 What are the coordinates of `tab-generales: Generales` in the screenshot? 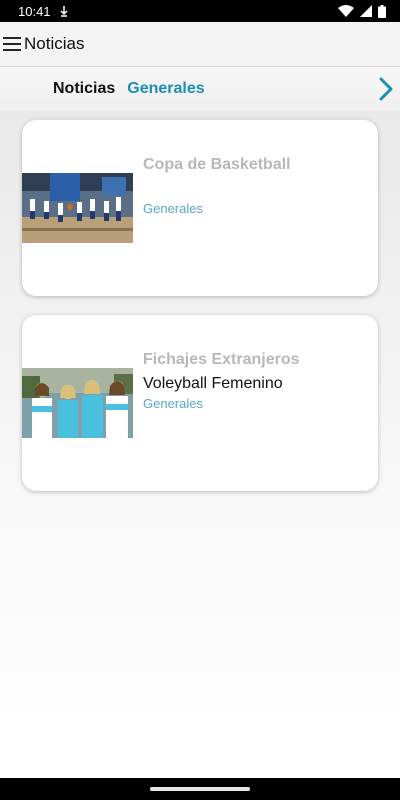 It's located at (165, 89).